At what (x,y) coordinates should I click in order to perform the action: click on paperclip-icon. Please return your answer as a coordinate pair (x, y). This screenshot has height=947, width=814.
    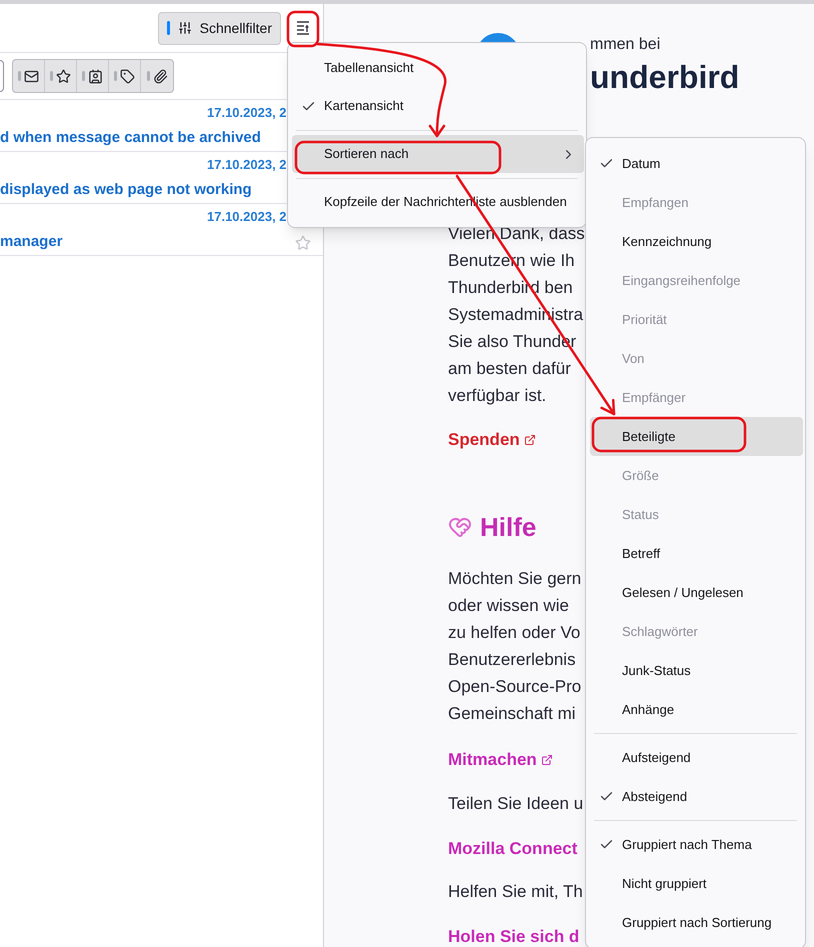
    Looking at the image, I should click on (160, 76).